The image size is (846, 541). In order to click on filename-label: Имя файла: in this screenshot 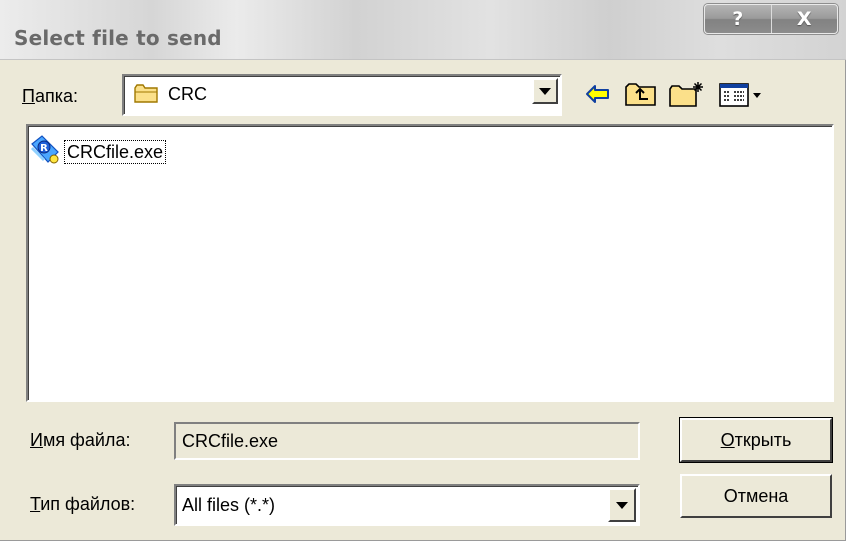, I will do `click(80, 440)`.